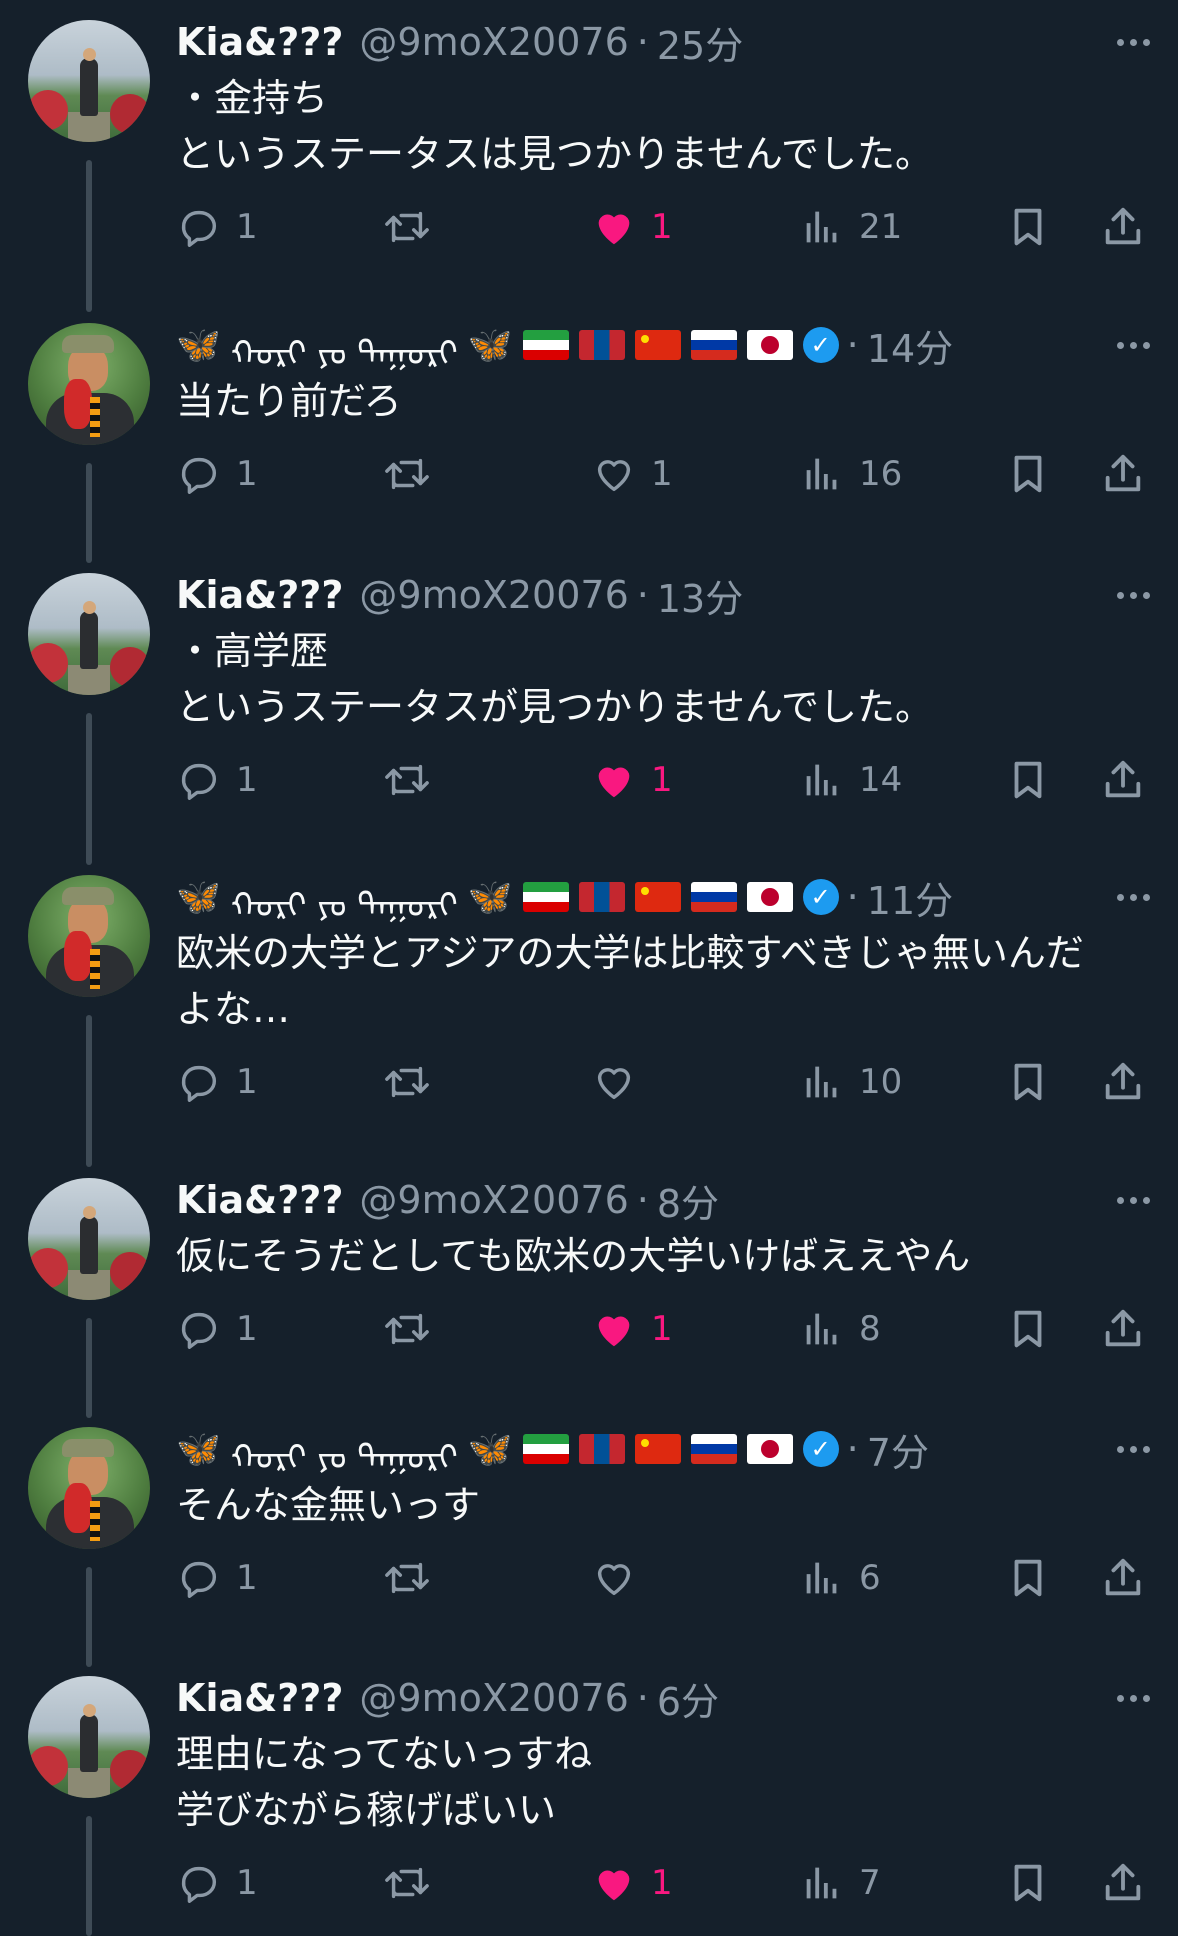  Describe the element at coordinates (614, 229) in the screenshot. I see `heart-icon` at that location.